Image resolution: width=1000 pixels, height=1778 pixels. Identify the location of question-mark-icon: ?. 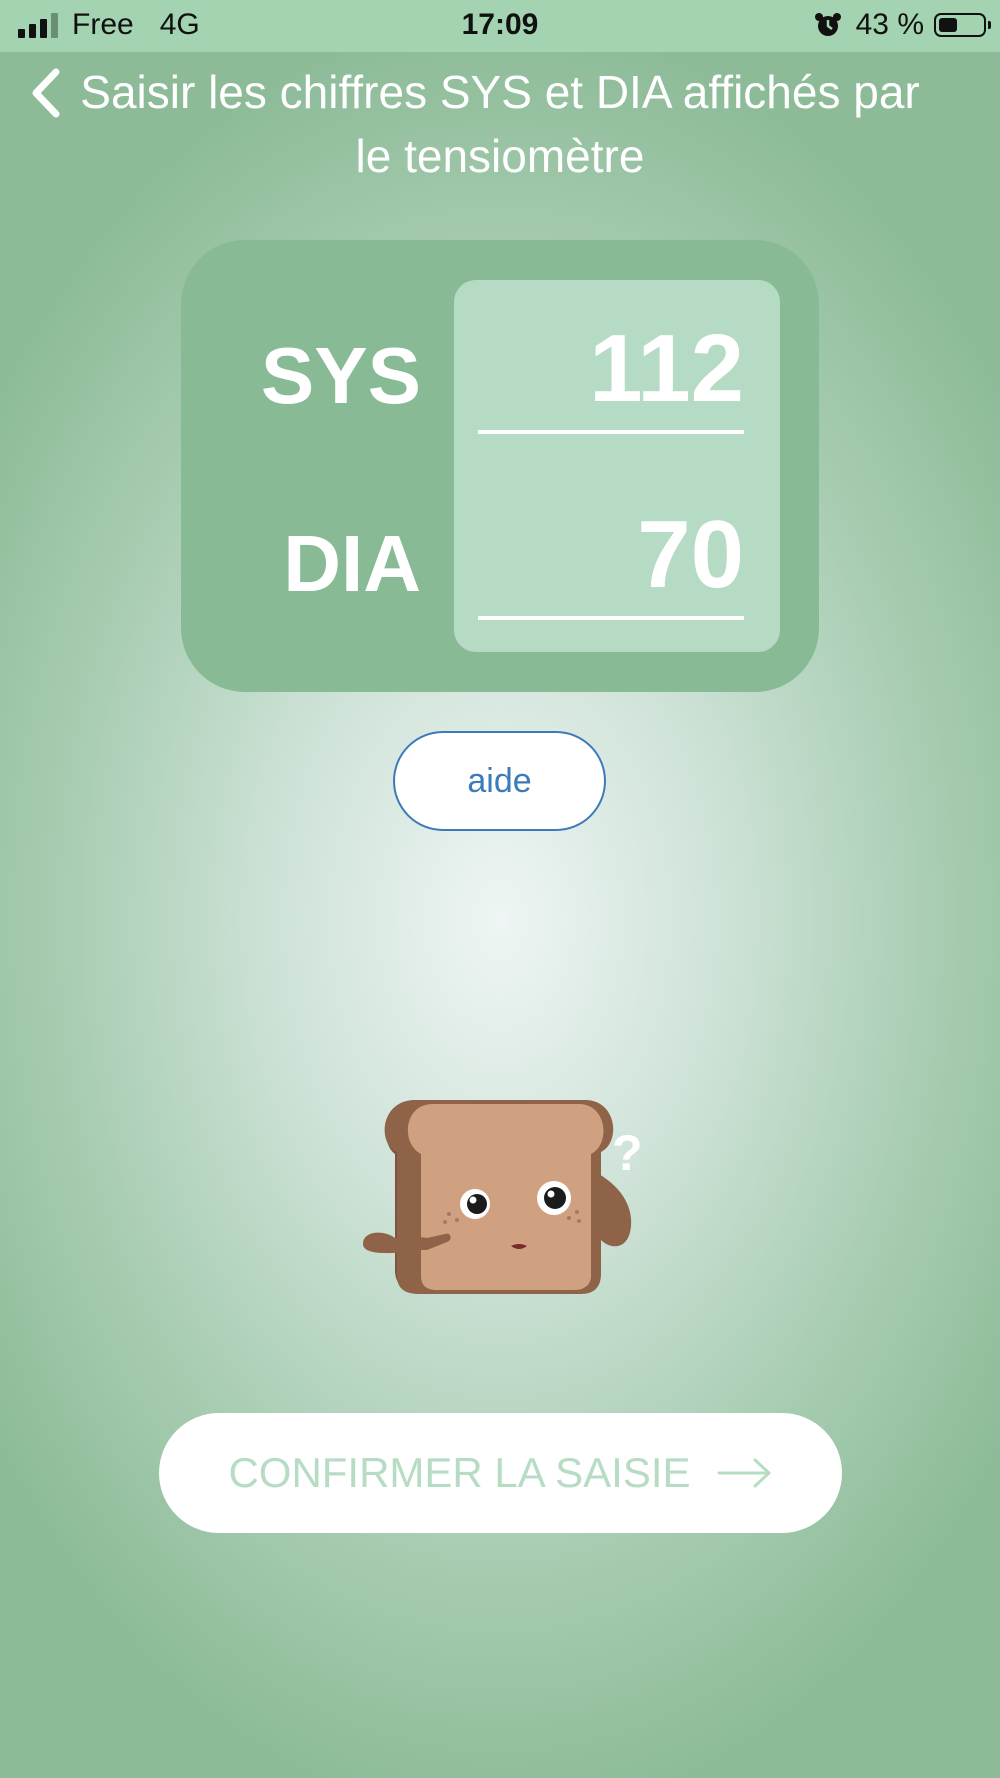
(627, 1153).